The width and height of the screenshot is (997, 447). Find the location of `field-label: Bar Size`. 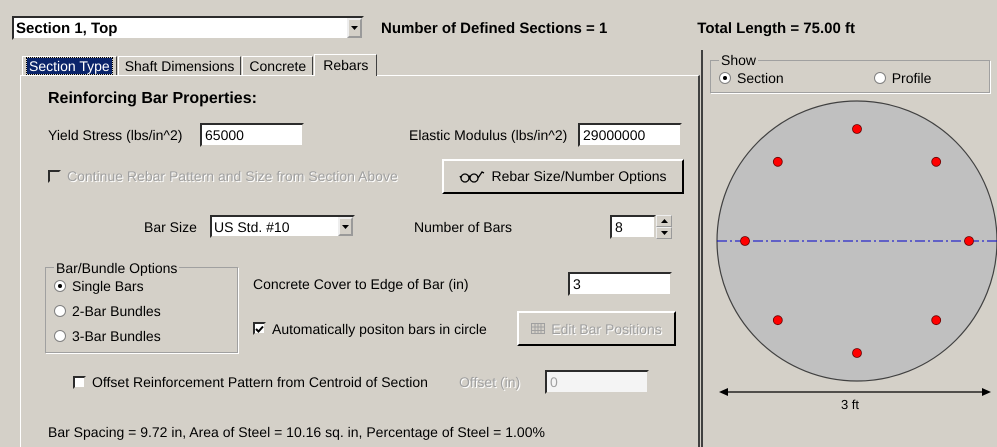

field-label: Bar Size is located at coordinates (171, 226).